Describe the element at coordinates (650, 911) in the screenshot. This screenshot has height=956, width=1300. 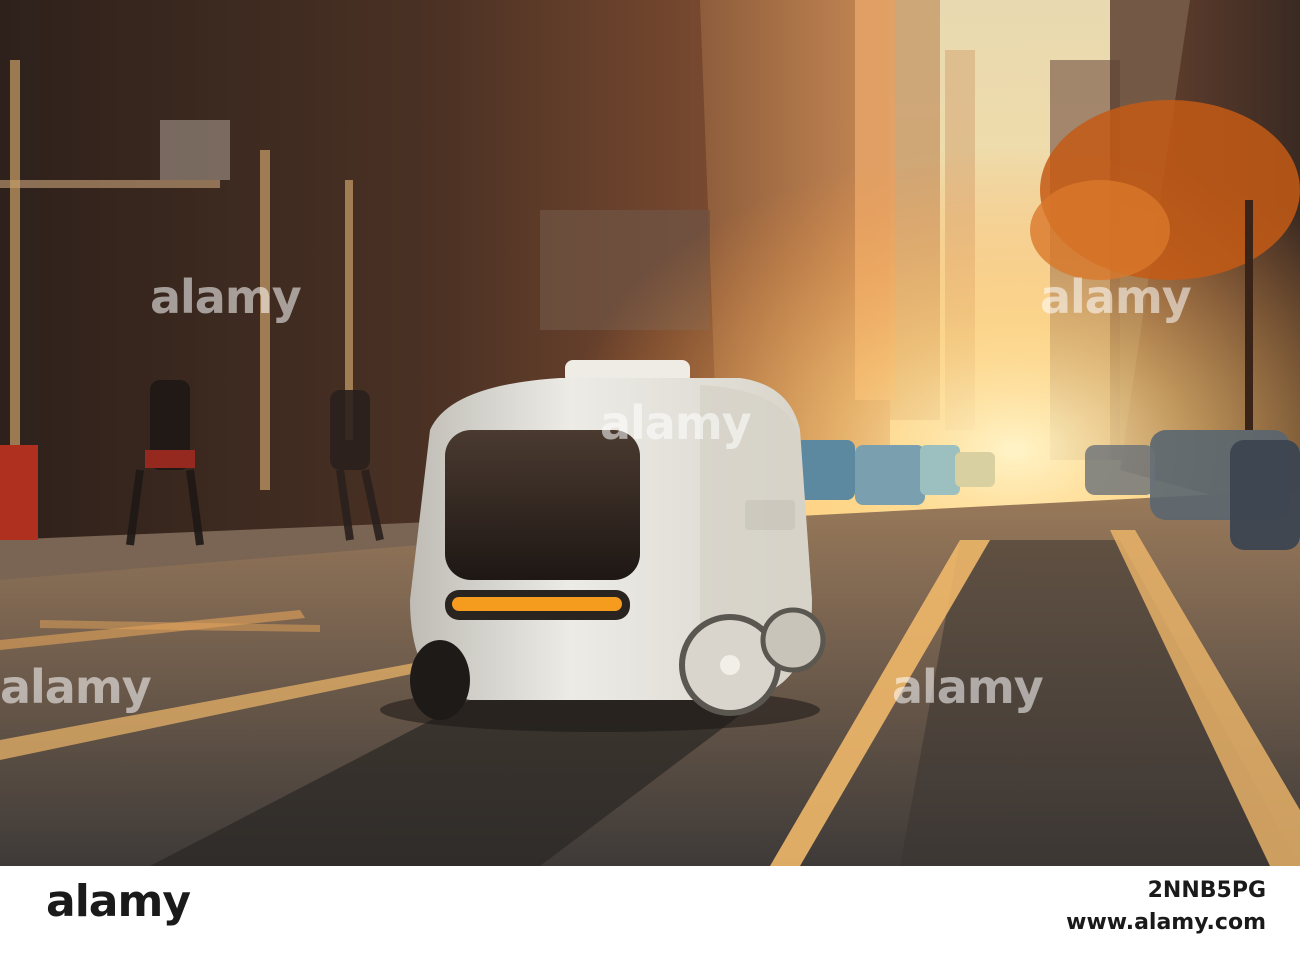
I see `stock-footer-bar: alamy 2NNB5PG www.alamy.com` at that location.